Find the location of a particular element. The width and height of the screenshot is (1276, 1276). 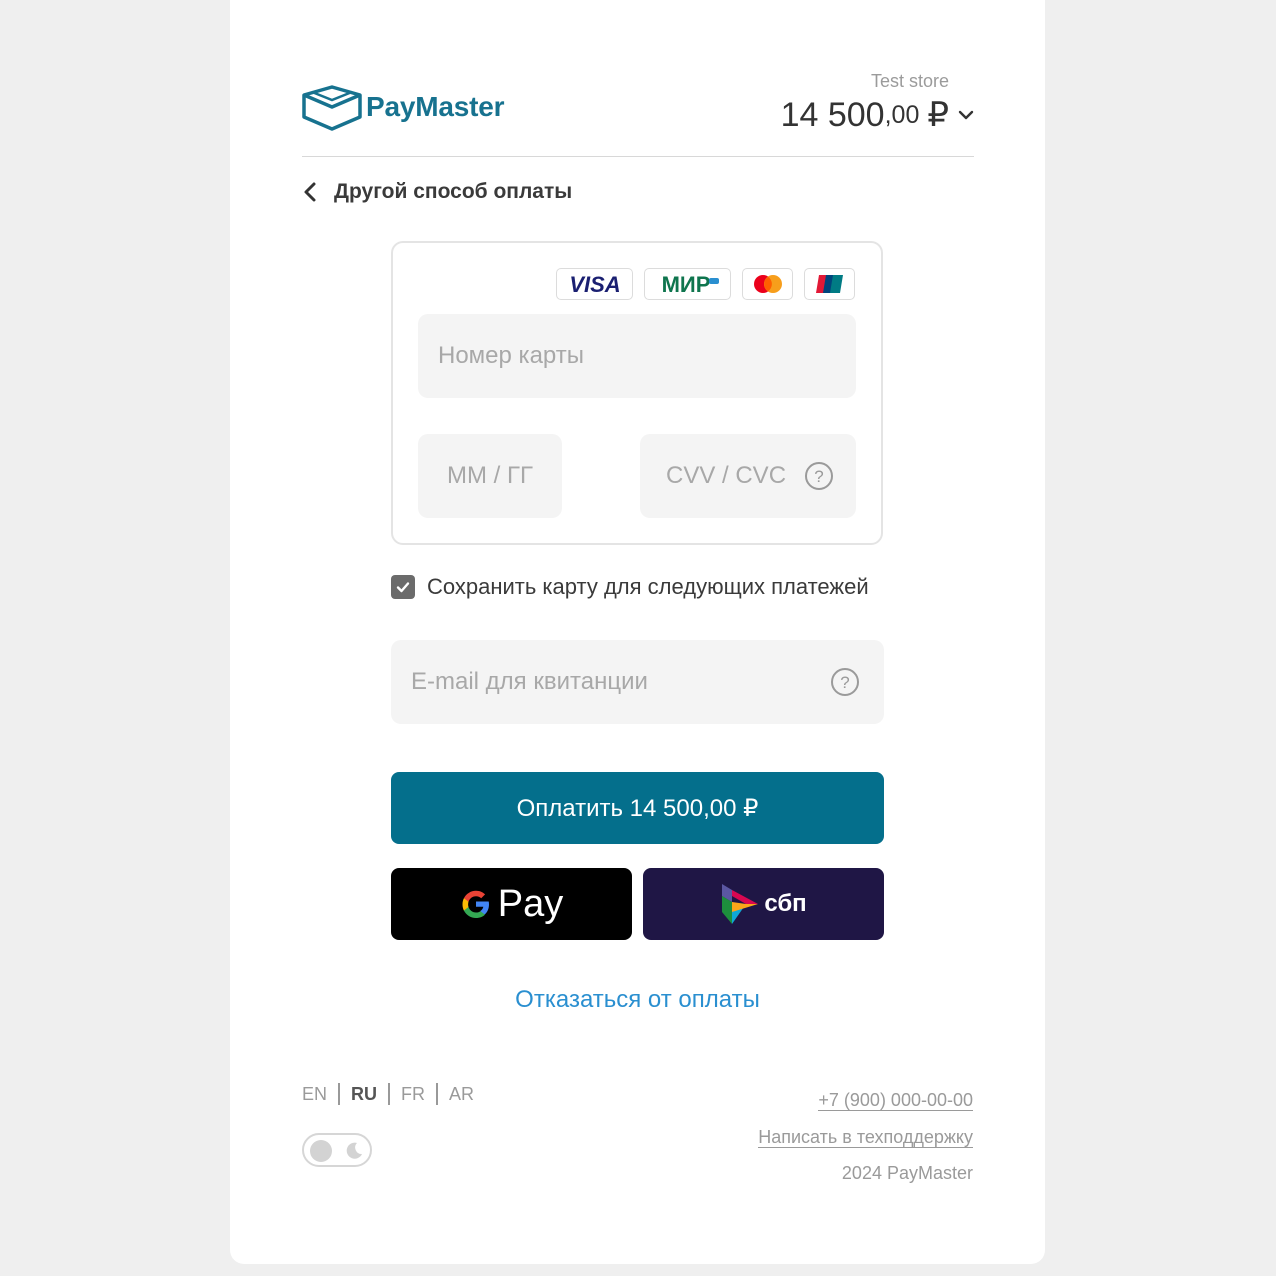

copyright: 2024 PayMaster is located at coordinates (907, 1173).